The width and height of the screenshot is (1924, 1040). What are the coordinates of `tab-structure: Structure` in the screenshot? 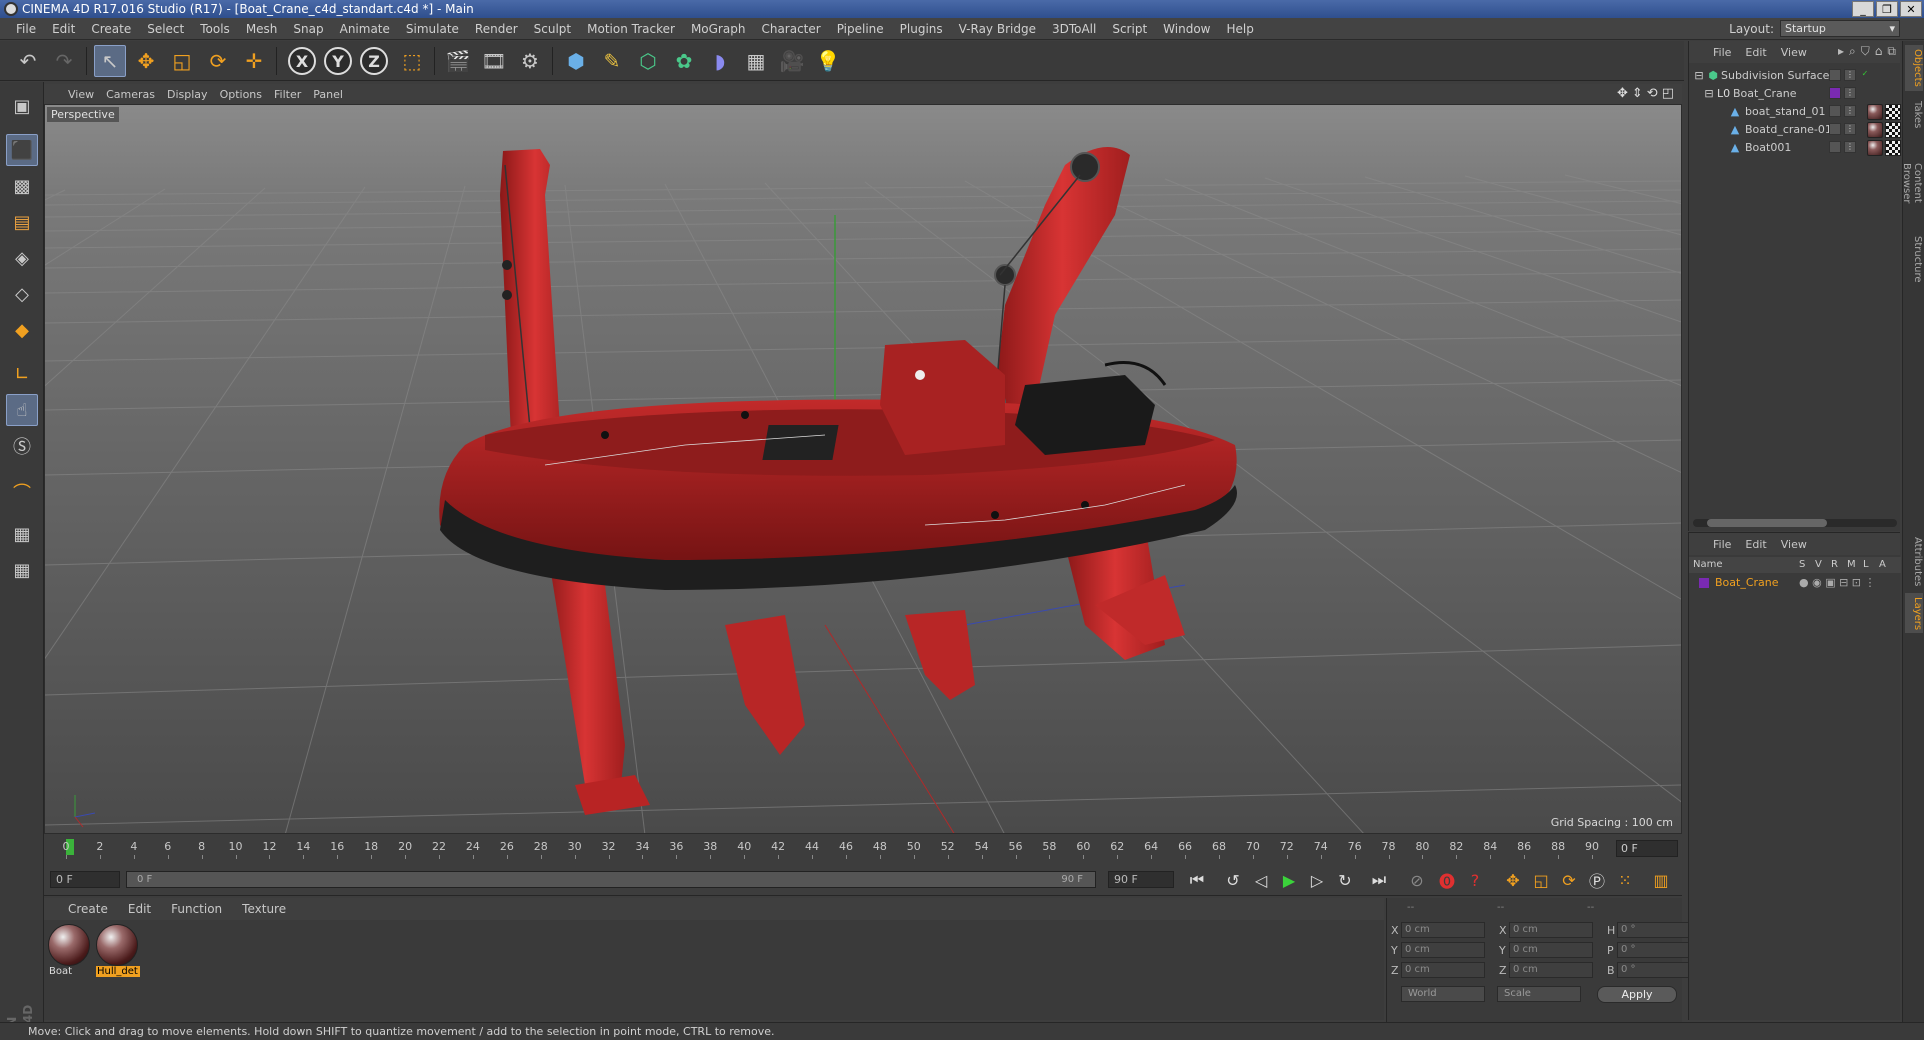 It's located at (1914, 259).